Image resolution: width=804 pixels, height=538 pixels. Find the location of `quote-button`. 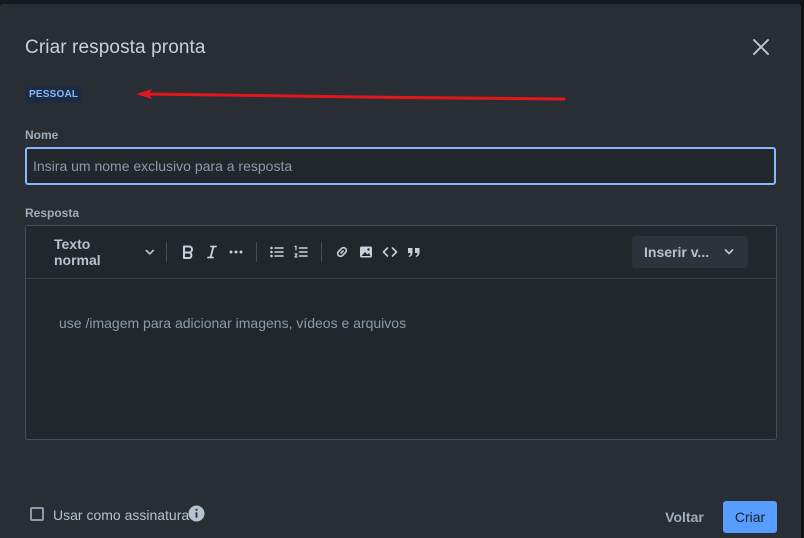

quote-button is located at coordinates (414, 252).